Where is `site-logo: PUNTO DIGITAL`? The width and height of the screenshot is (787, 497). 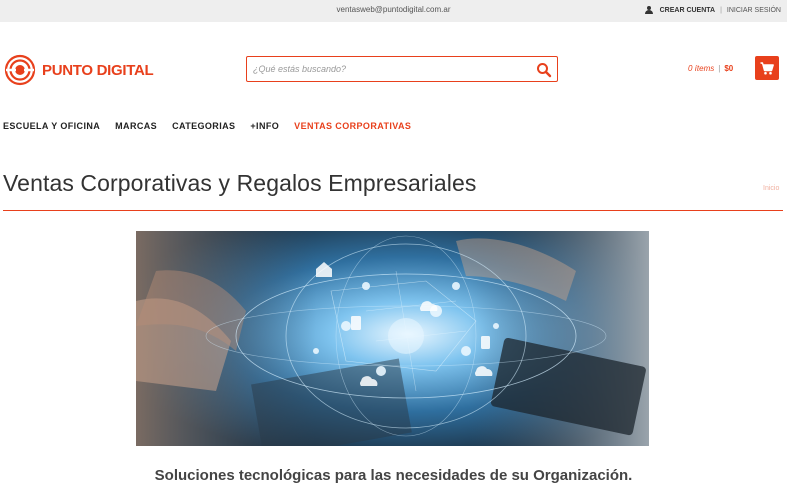 site-logo: PUNTO DIGITAL is located at coordinates (79, 70).